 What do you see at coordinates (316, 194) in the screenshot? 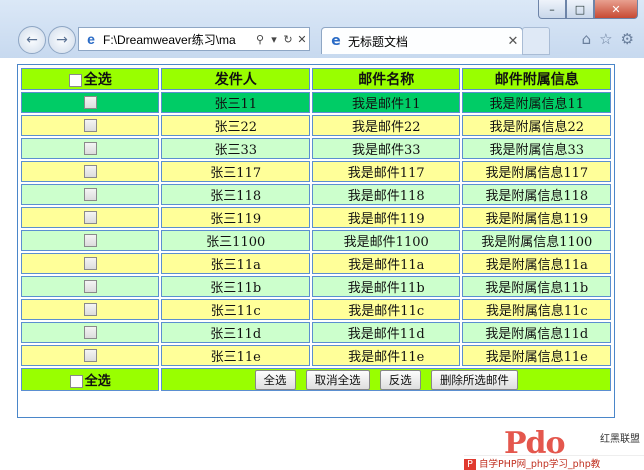
I see `table-row: 张三118 我是邮件118 我是附属信息118` at bounding box center [316, 194].